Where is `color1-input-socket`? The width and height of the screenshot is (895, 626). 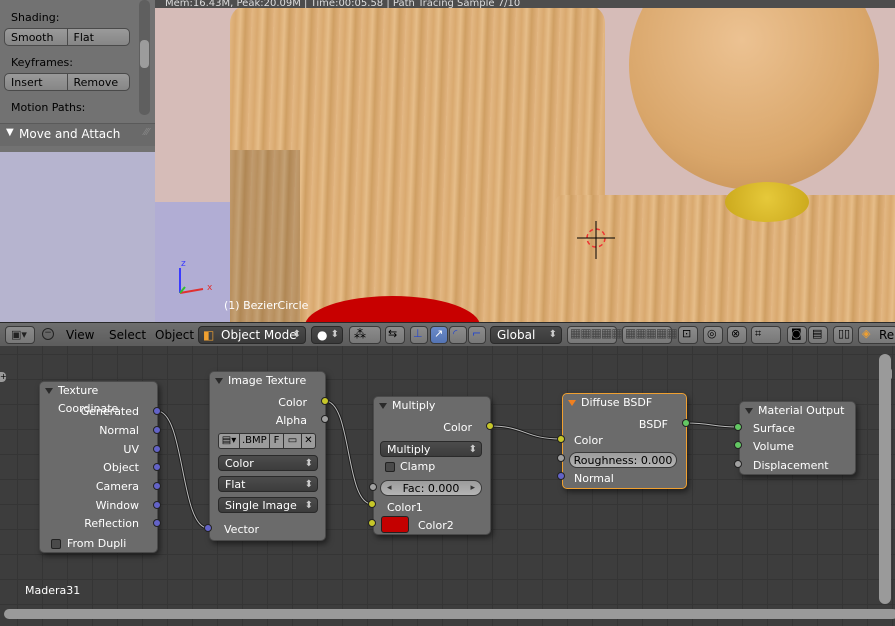 color1-input-socket is located at coordinates (372, 504).